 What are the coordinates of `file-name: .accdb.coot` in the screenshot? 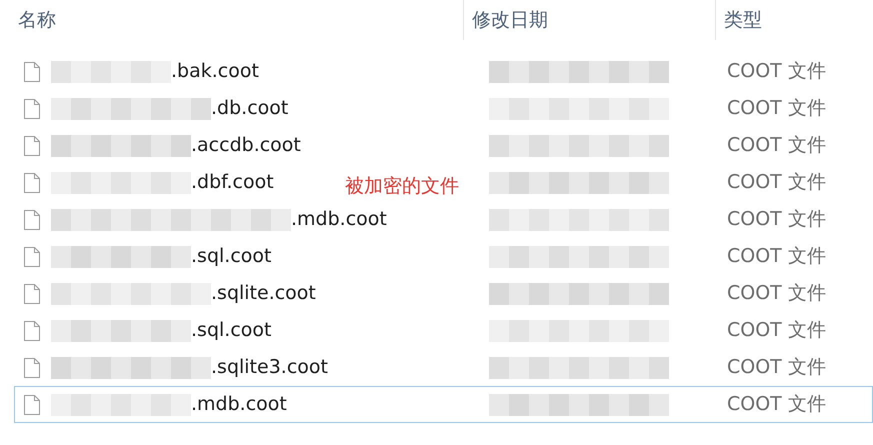 It's located at (246, 145).